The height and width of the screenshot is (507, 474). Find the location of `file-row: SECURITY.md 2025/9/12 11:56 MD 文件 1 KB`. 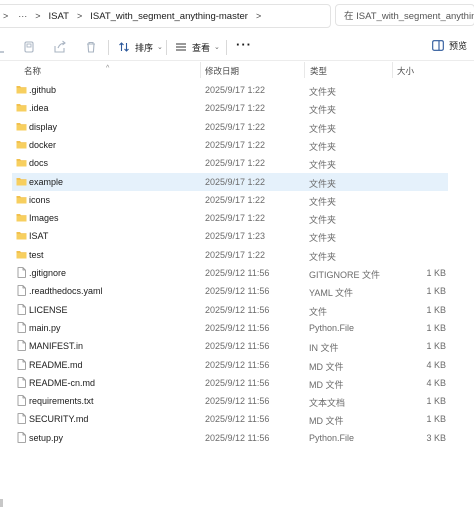

file-row: SECURITY.md 2025/9/12 11:56 MD 文件 1 KB is located at coordinates (230, 419).